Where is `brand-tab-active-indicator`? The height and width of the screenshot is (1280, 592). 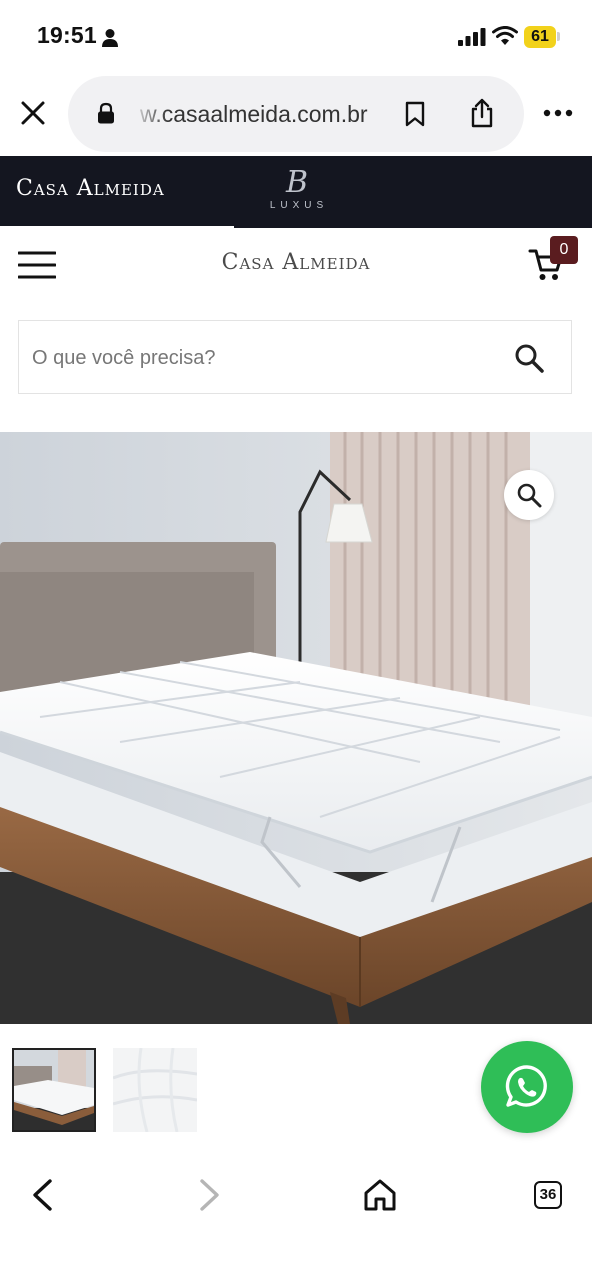 brand-tab-active-indicator is located at coordinates (117, 227).